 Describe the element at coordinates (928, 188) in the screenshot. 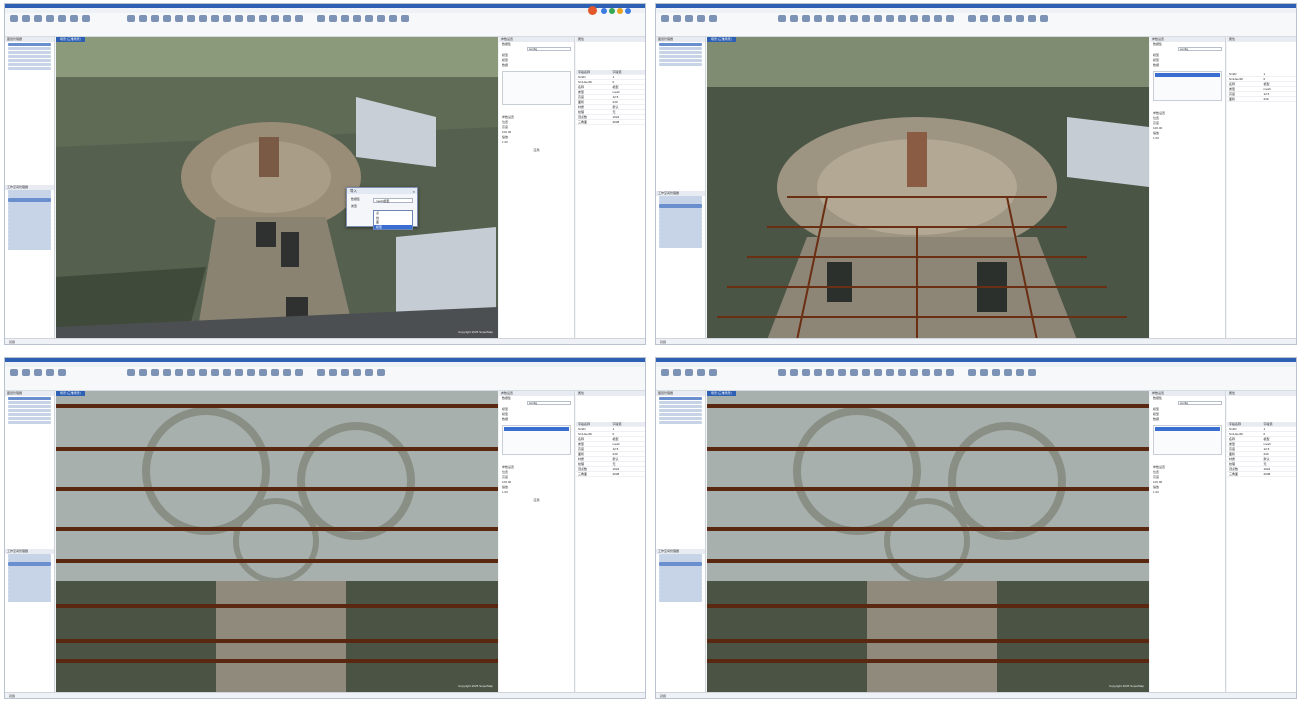

I see `scene-viewport` at that location.